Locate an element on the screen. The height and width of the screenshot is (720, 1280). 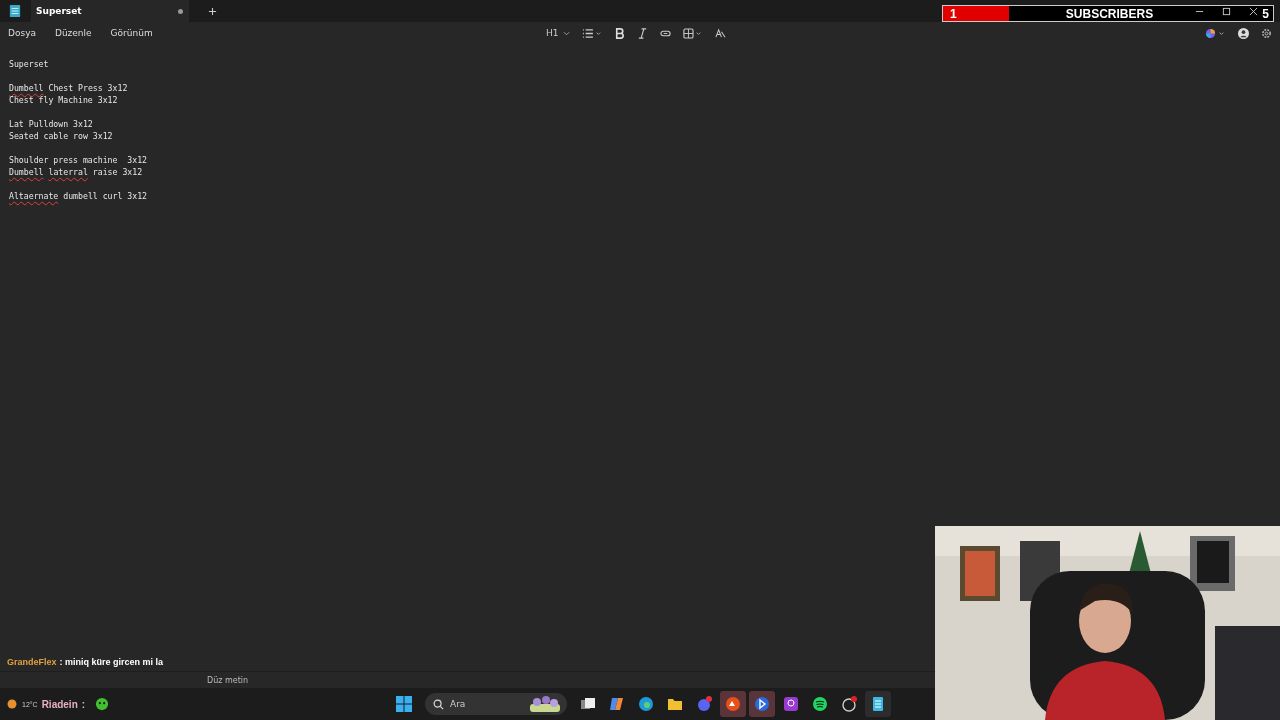
menu-item: Dosya is located at coordinates (22, 33).